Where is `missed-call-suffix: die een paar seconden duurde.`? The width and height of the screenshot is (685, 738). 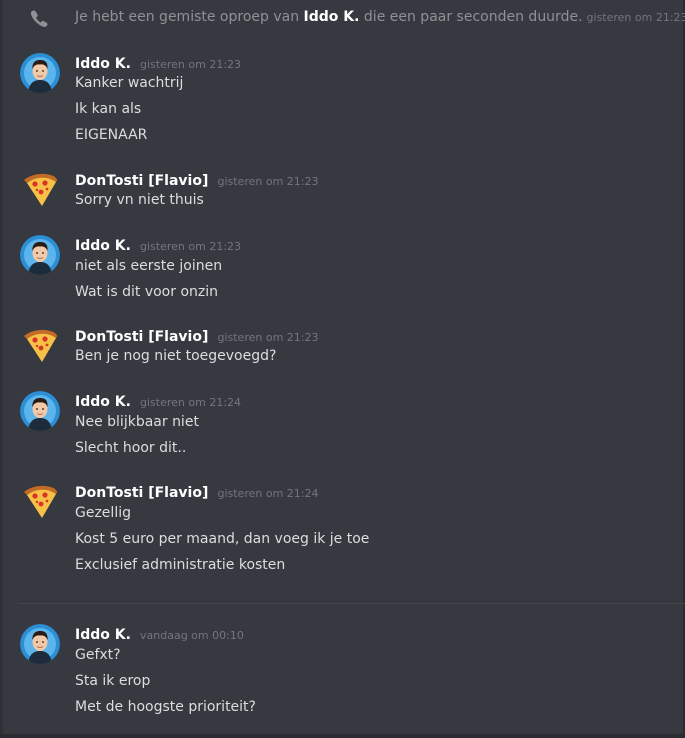 missed-call-suffix: die een paar seconden duurde. is located at coordinates (471, 17).